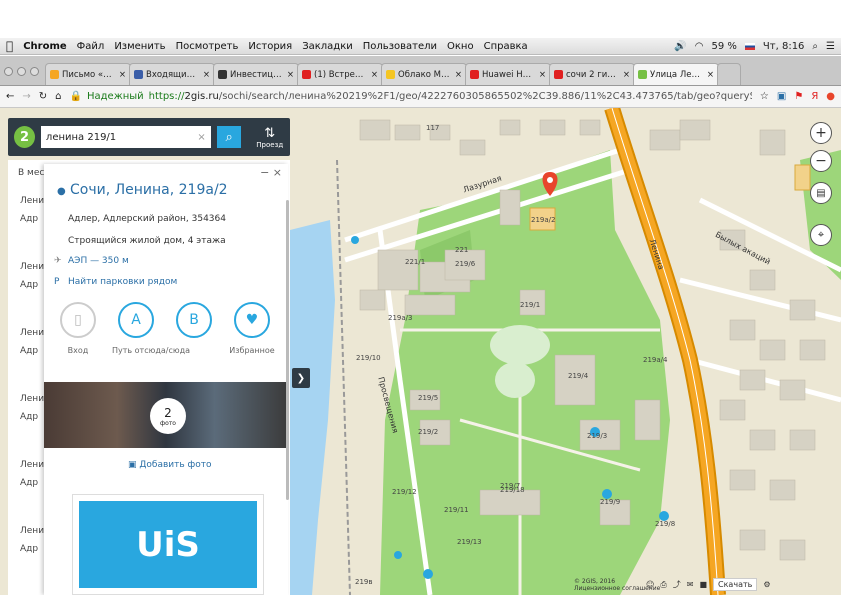 The height and width of the screenshot is (595, 841). What do you see at coordinates (340, 74) in the screenshot?
I see `tab-4: (1) Встреча с ×` at bounding box center [340, 74].